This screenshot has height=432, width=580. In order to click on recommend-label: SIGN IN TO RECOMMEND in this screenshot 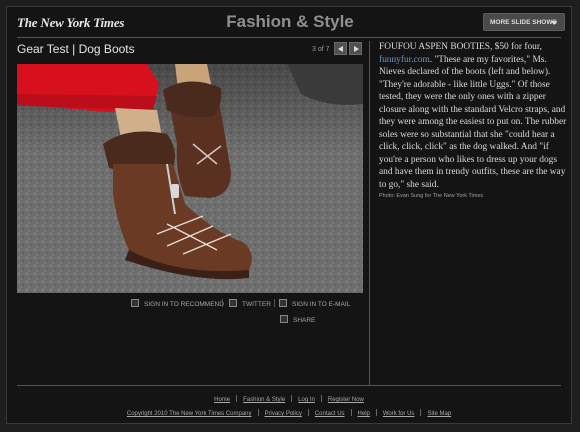, I will do `click(184, 304)`.